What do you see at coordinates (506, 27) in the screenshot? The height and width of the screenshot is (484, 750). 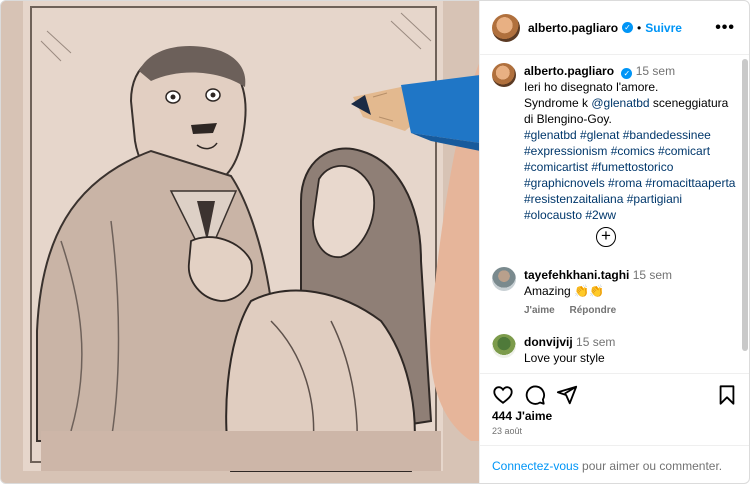 I see `author-avatar` at bounding box center [506, 27].